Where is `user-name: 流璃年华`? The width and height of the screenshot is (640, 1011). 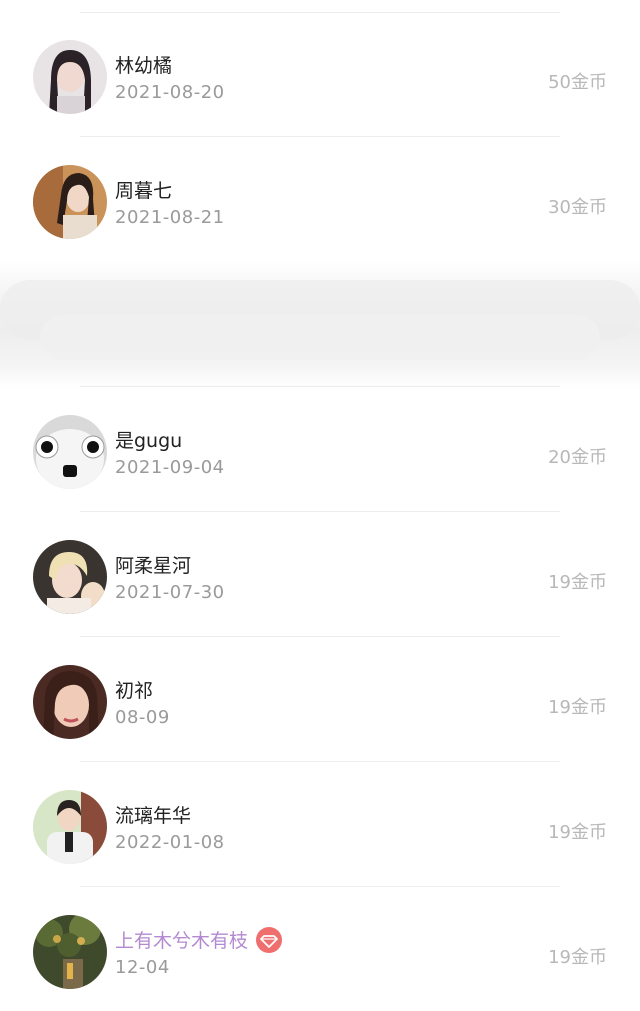
user-name: 流璃年华 is located at coordinates (153, 816).